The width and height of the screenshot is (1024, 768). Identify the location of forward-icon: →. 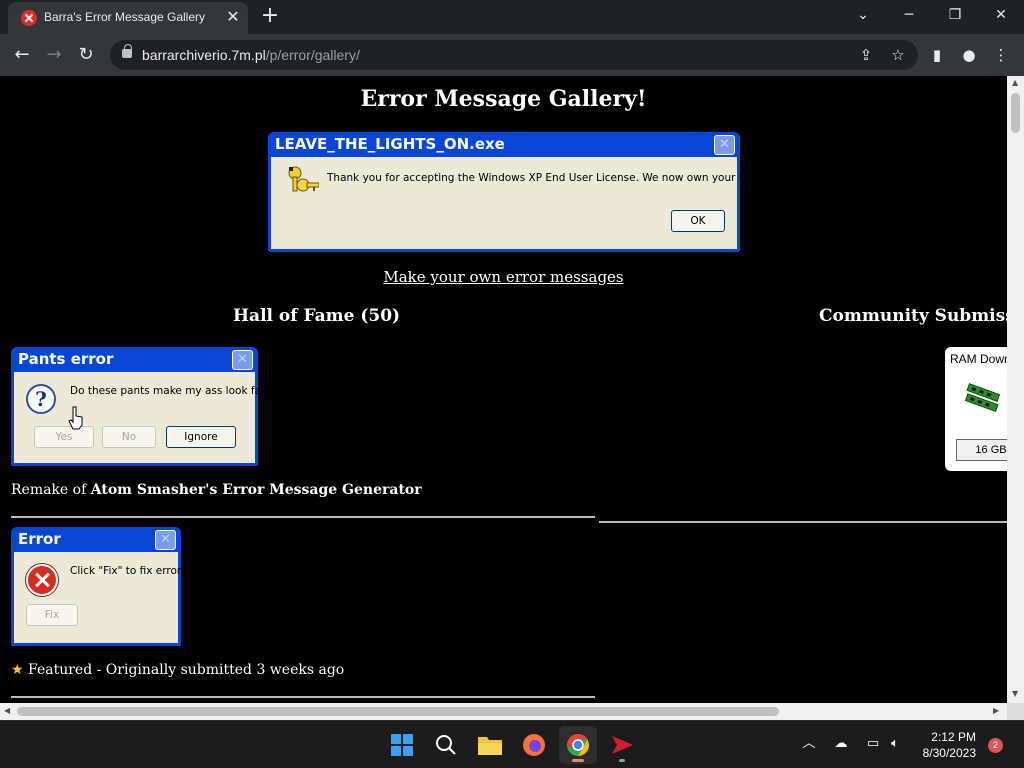
(54, 55).